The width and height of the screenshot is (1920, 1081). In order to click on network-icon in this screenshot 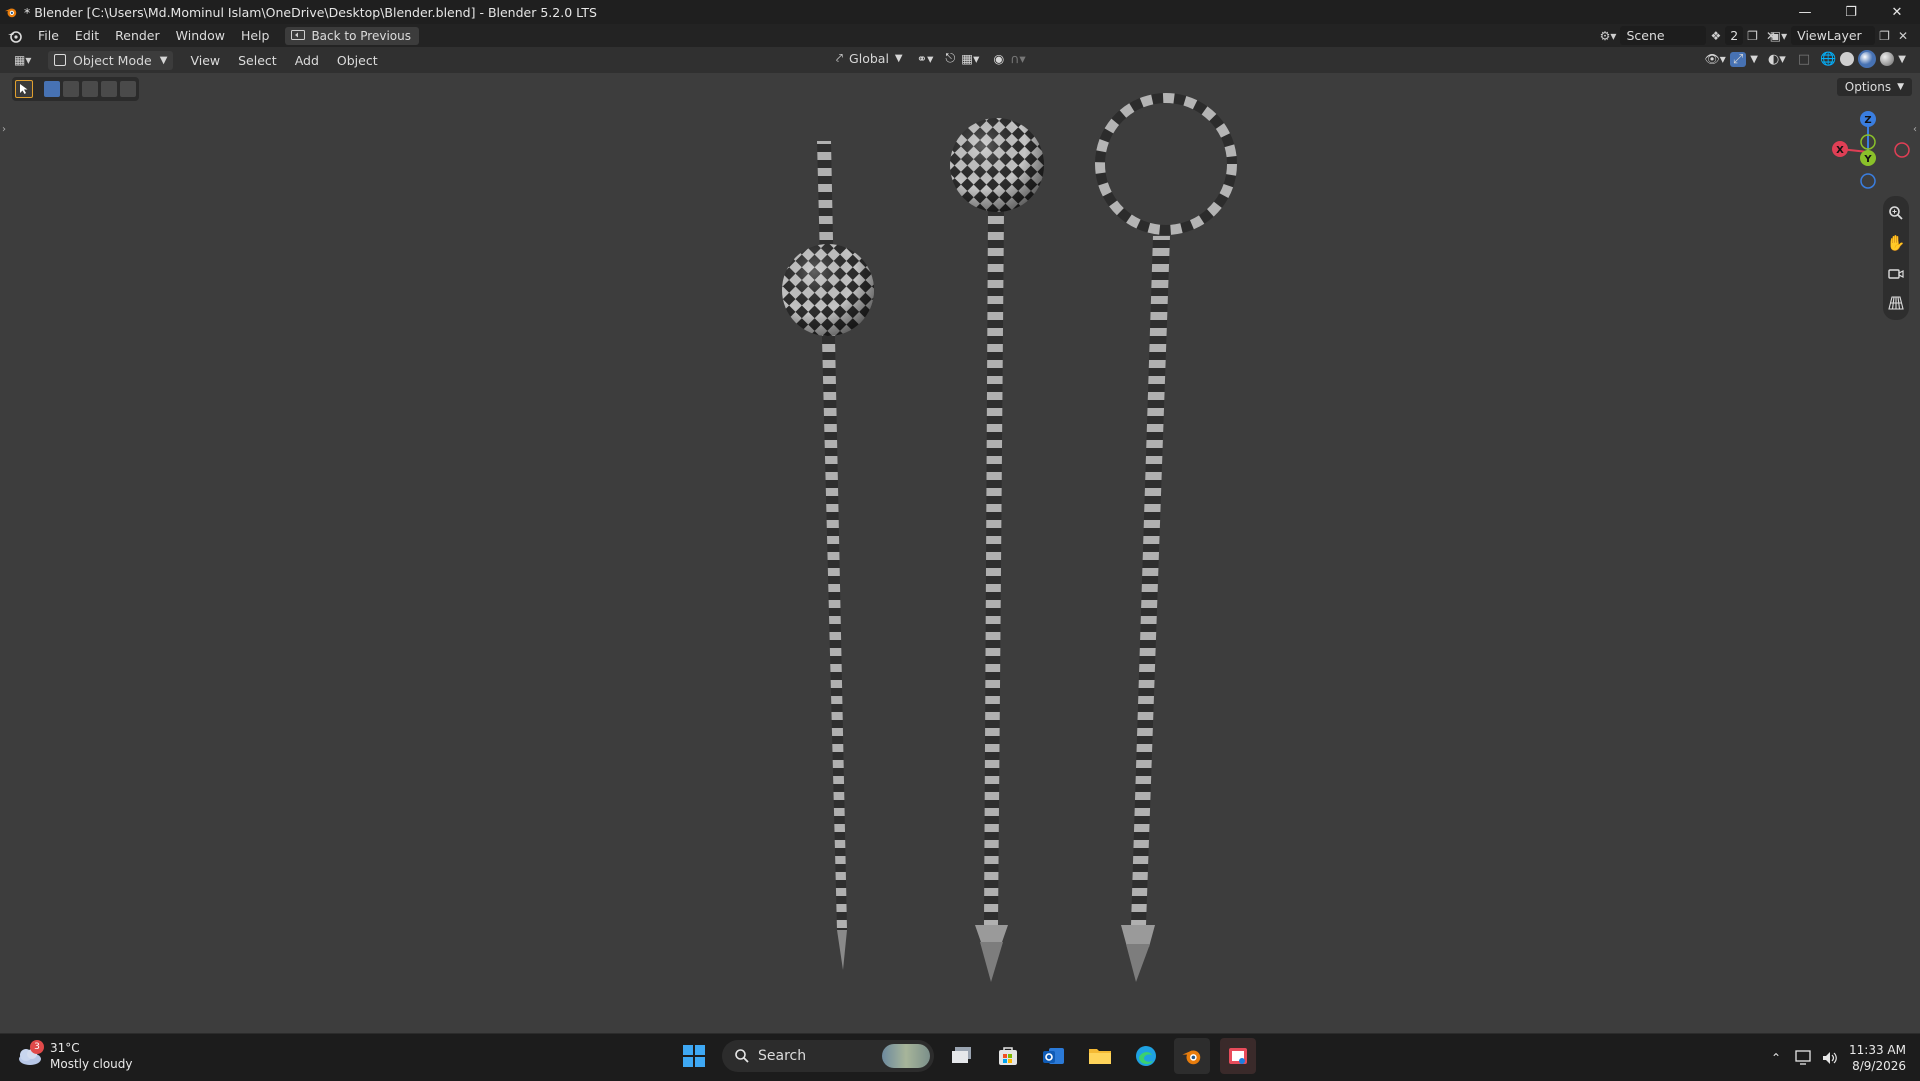, I will do `click(1804, 1057)`.